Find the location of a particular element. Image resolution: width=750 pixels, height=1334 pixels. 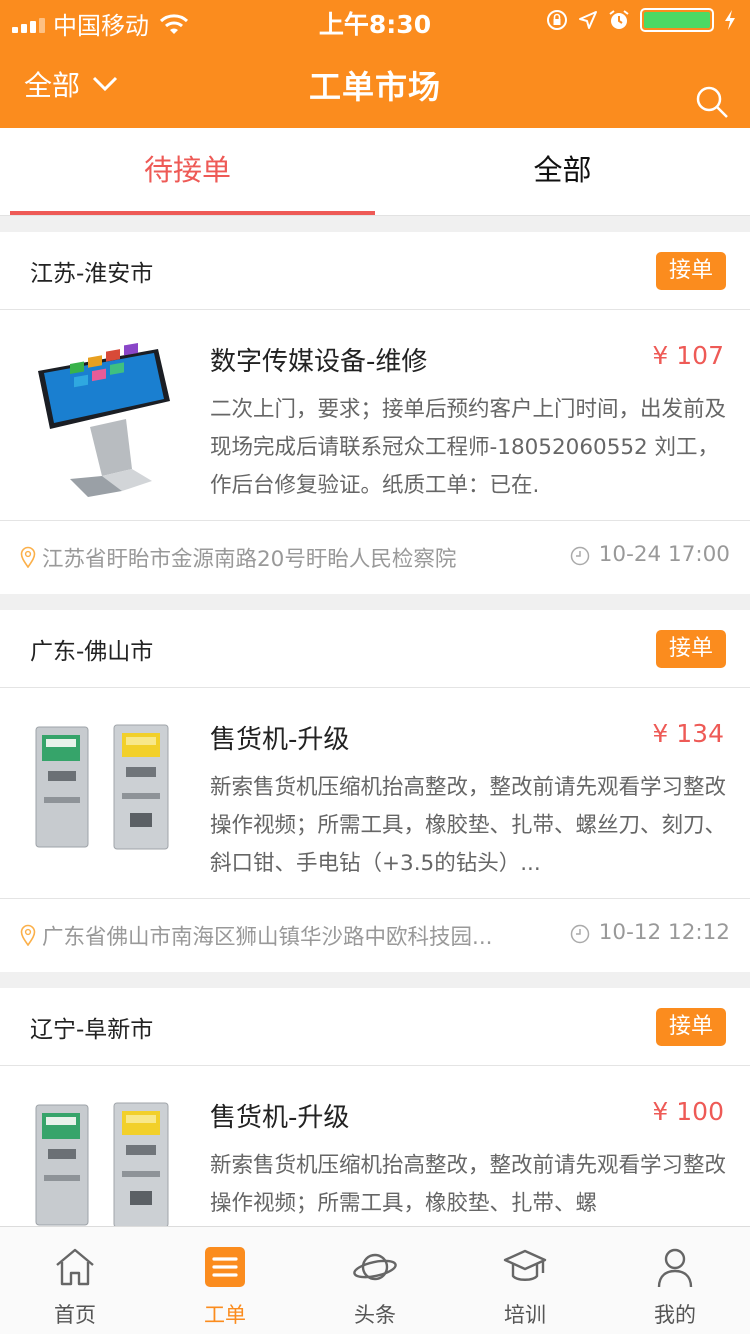

battery-icon is located at coordinates (677, 20).